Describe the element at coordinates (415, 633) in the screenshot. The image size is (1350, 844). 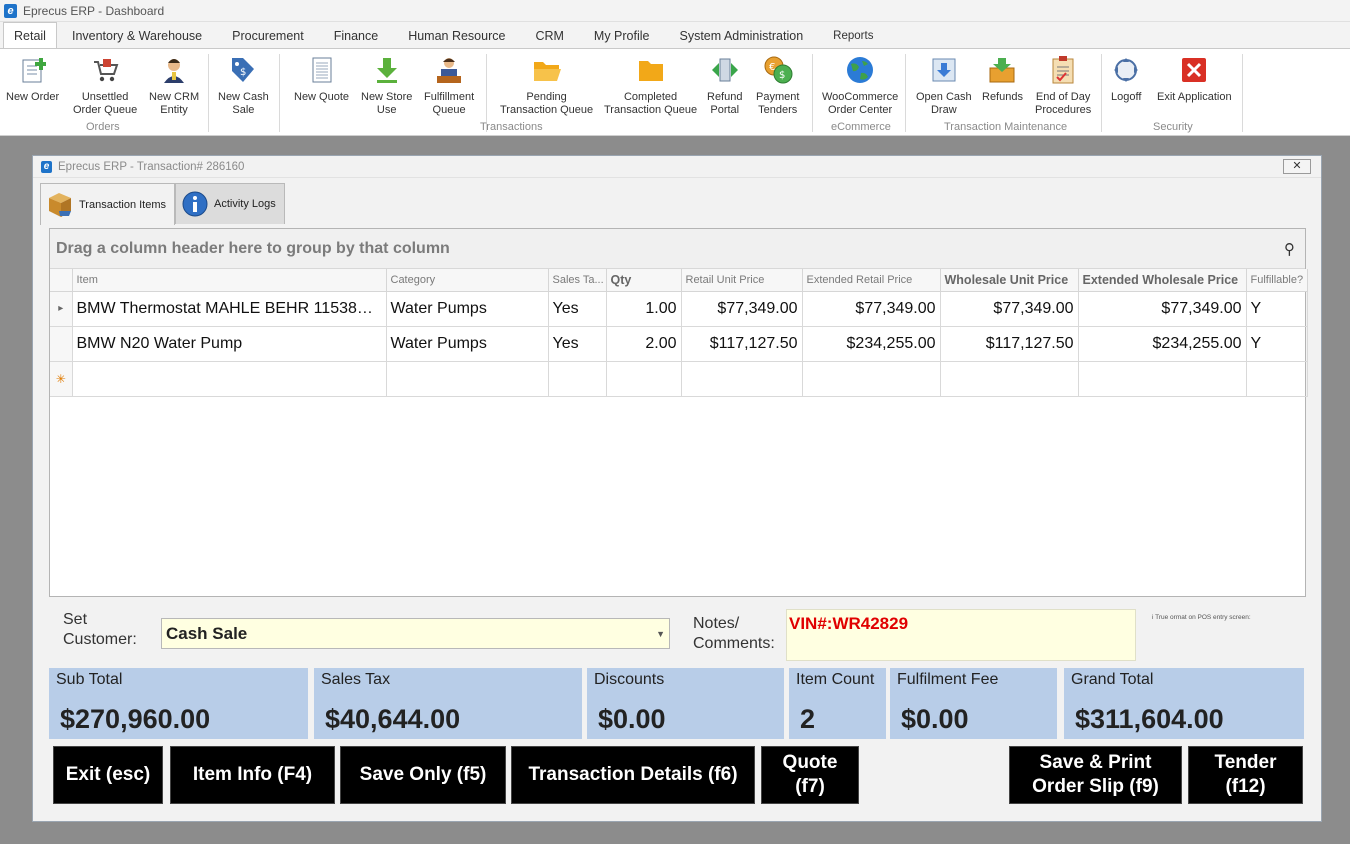
I see `customer-select: Cash Sale ▼` at that location.